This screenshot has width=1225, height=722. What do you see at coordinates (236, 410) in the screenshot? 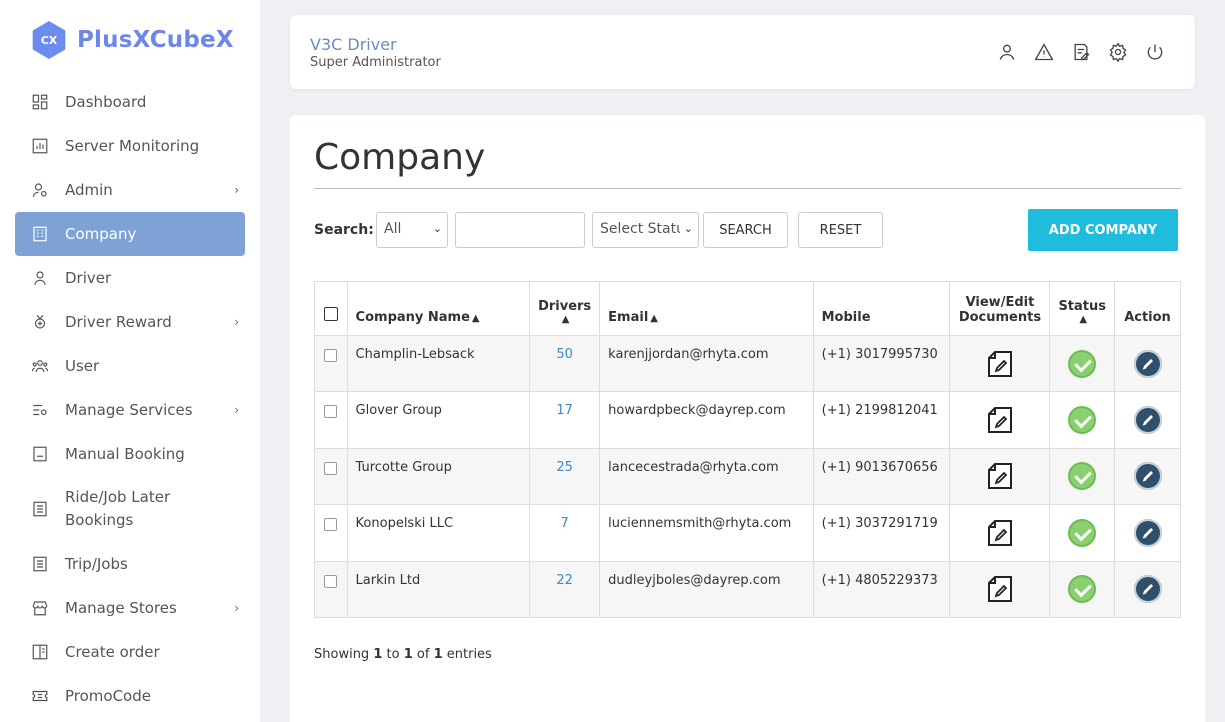
I see `chevron-right-icon: ›` at bounding box center [236, 410].